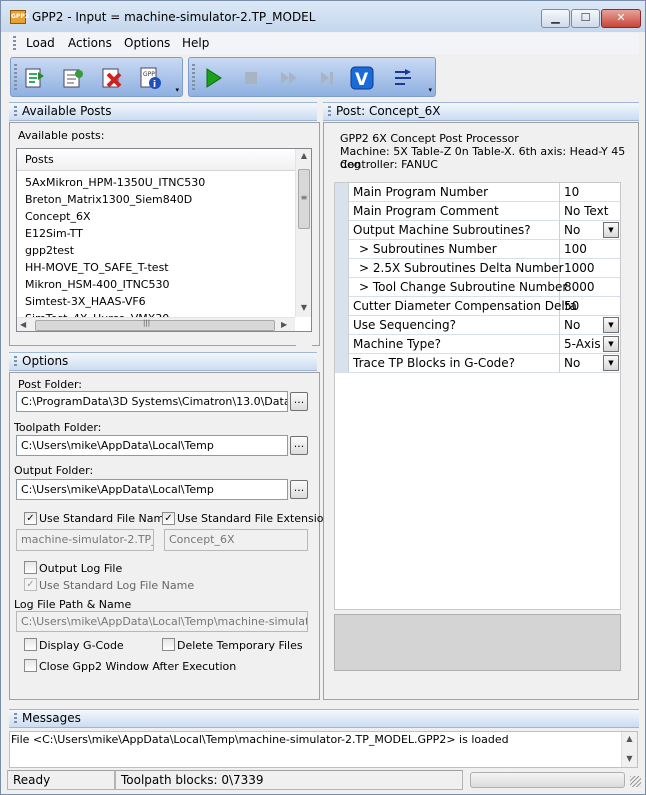  Describe the element at coordinates (362, 78) in the screenshot. I see `verify-icon: V` at that location.